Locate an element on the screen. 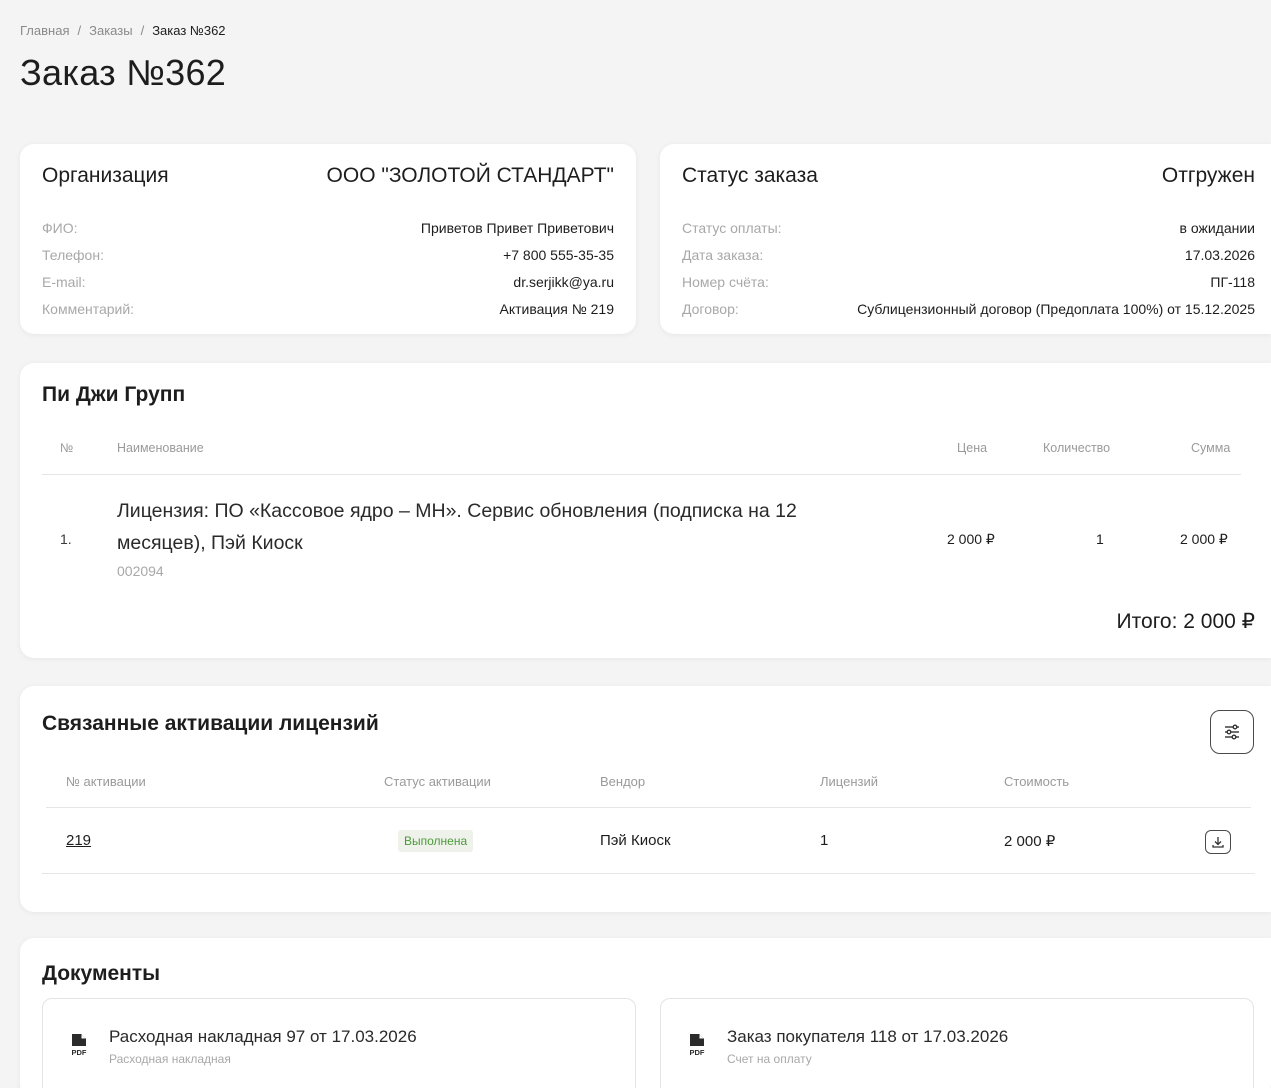  sliders-icon is located at coordinates (1232, 732).